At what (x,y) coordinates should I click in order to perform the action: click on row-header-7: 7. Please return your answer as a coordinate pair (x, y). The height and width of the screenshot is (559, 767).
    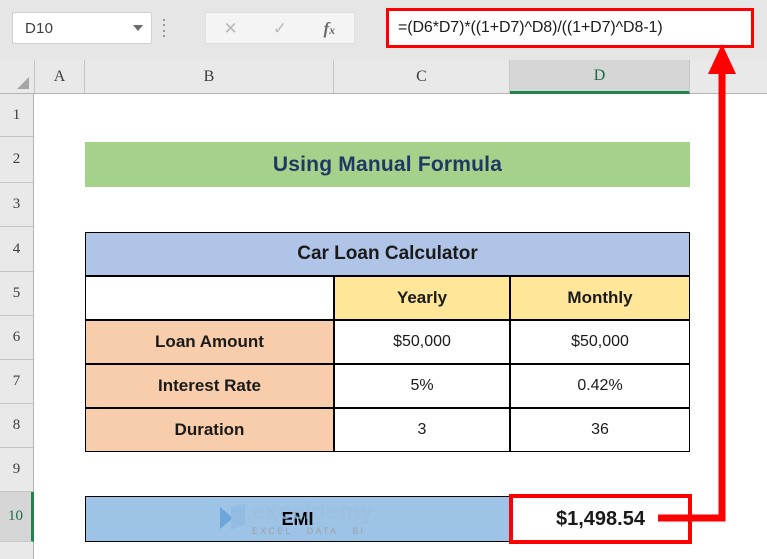
    Looking at the image, I should click on (16, 382).